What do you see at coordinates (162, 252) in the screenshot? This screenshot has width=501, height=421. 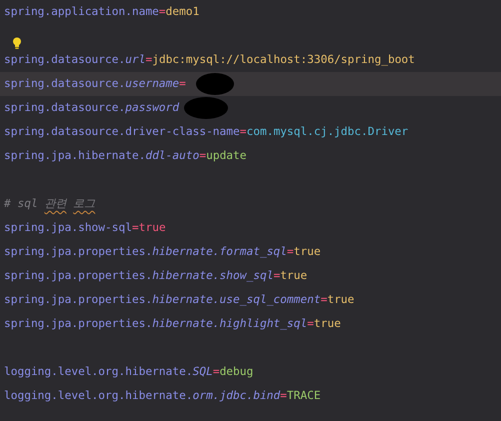 I see `code-line: spring.jpa.properties.hibernate.format_sql=true` at bounding box center [162, 252].